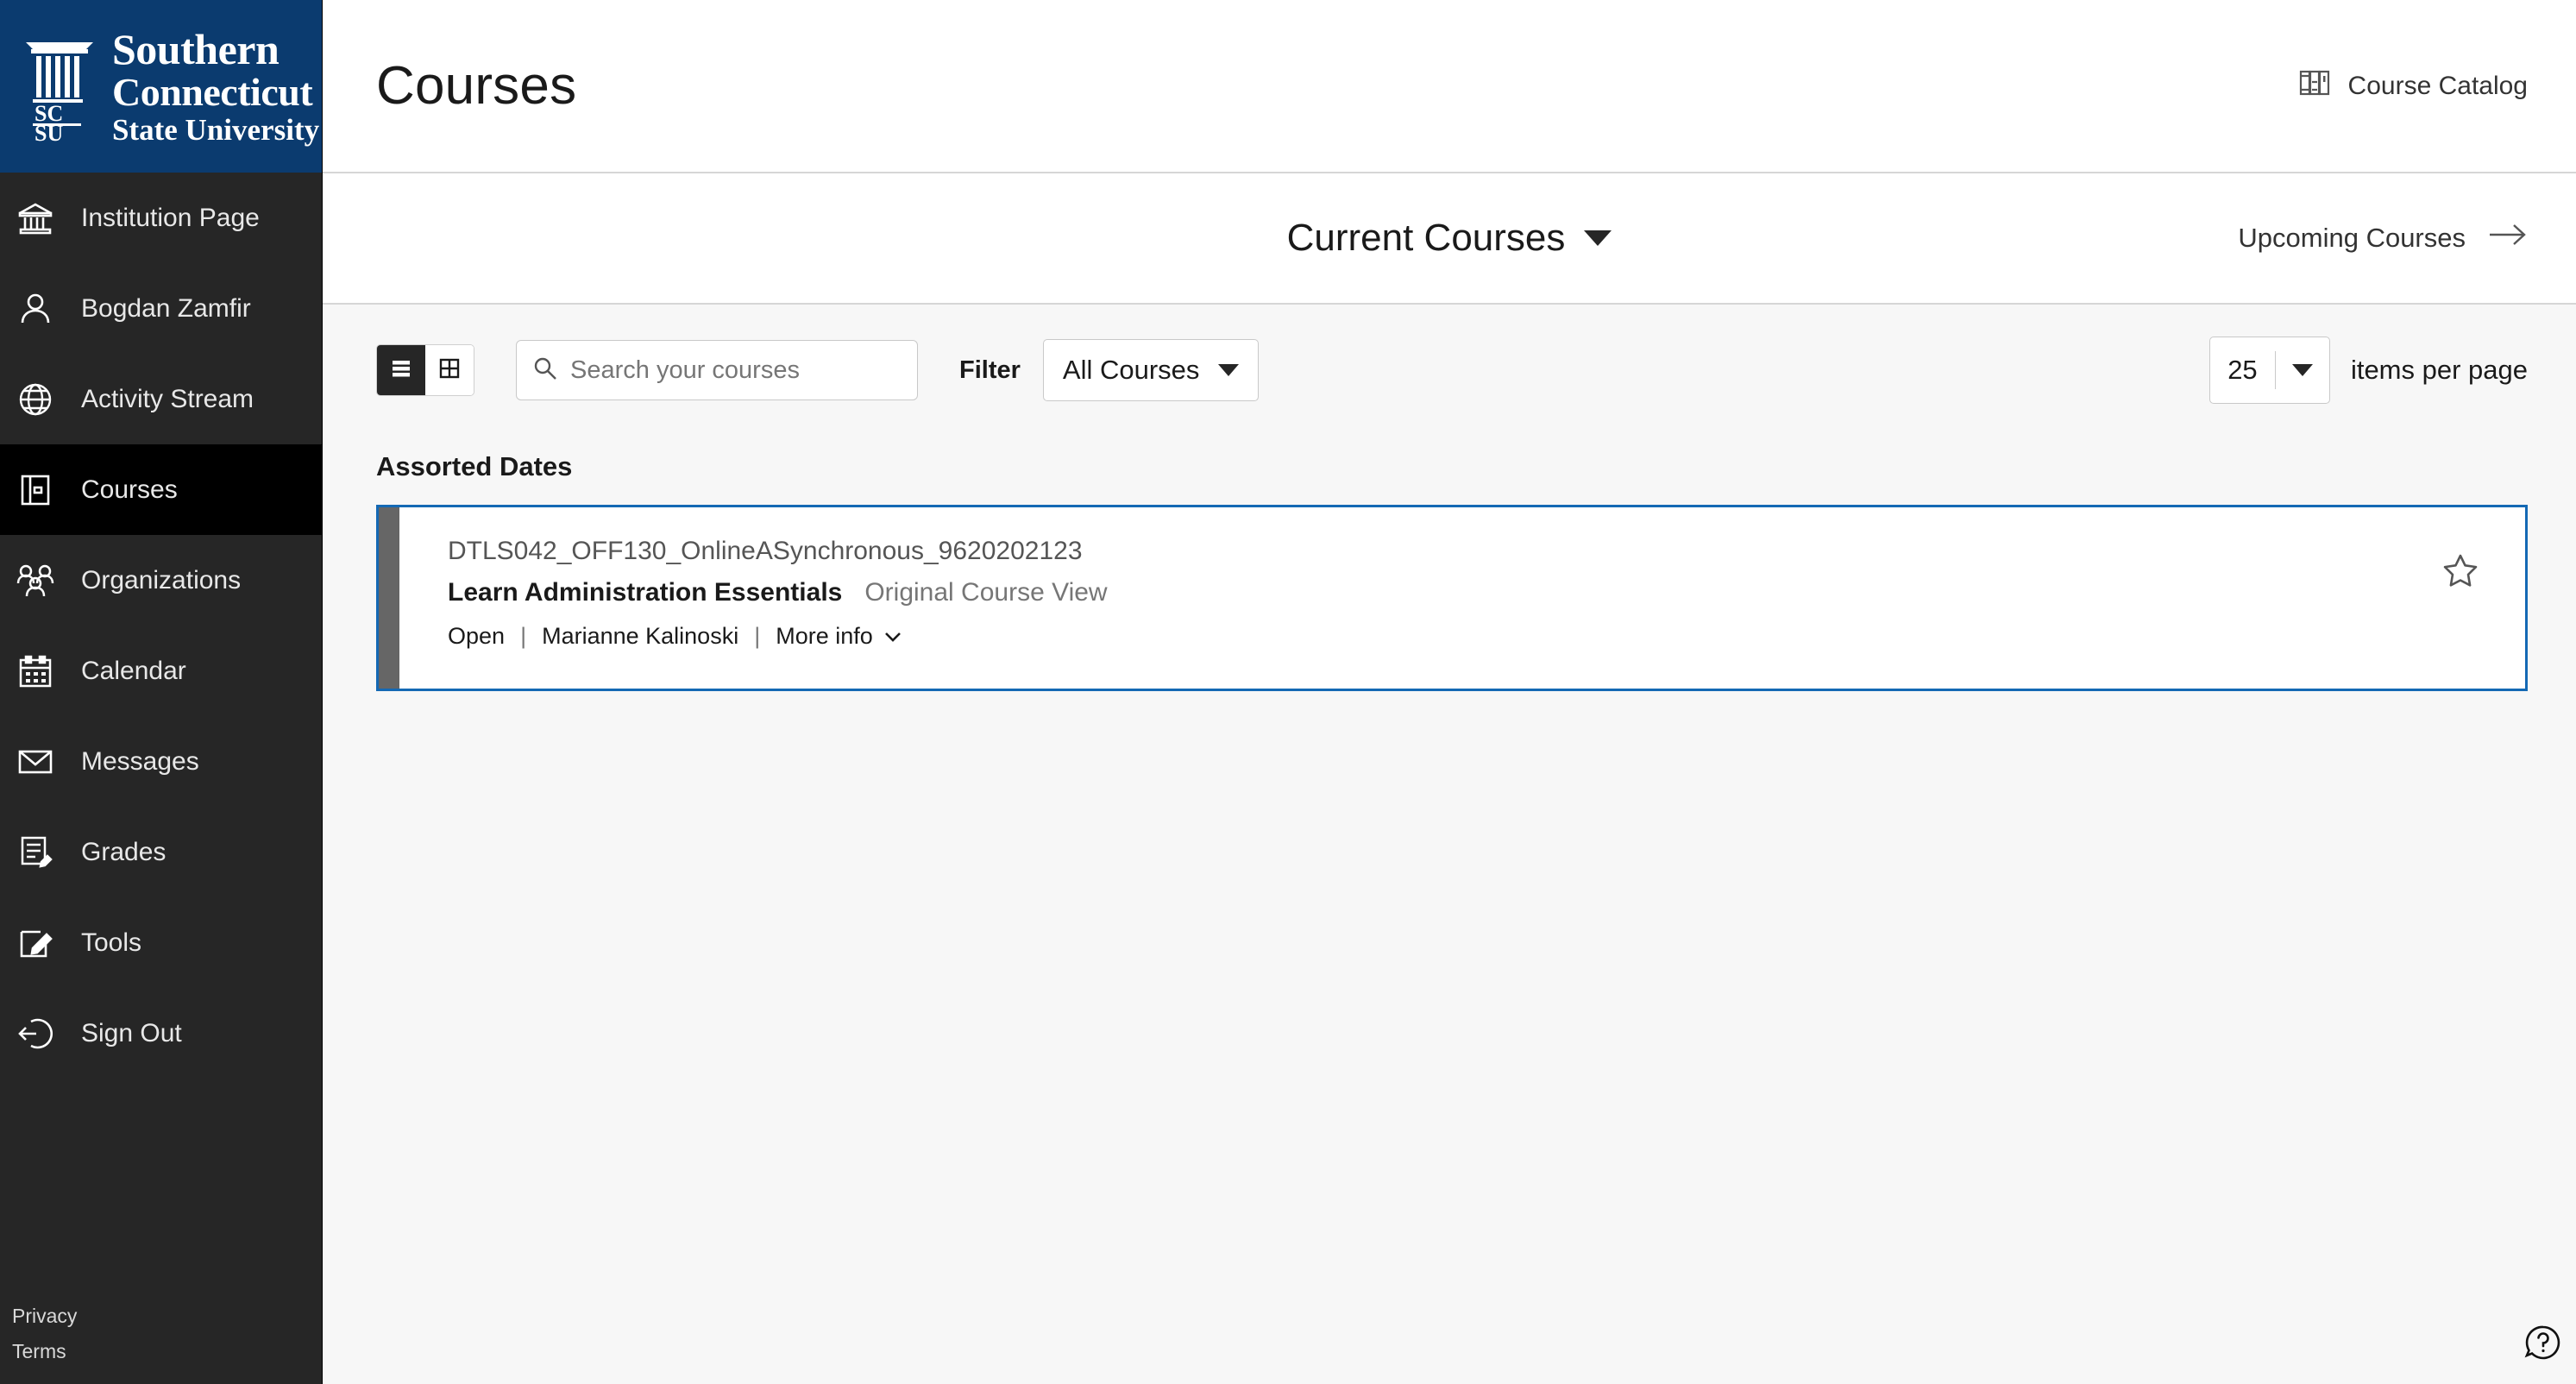  What do you see at coordinates (2352, 238) in the screenshot?
I see `upcoming-courses-label: Upcoming Courses` at bounding box center [2352, 238].